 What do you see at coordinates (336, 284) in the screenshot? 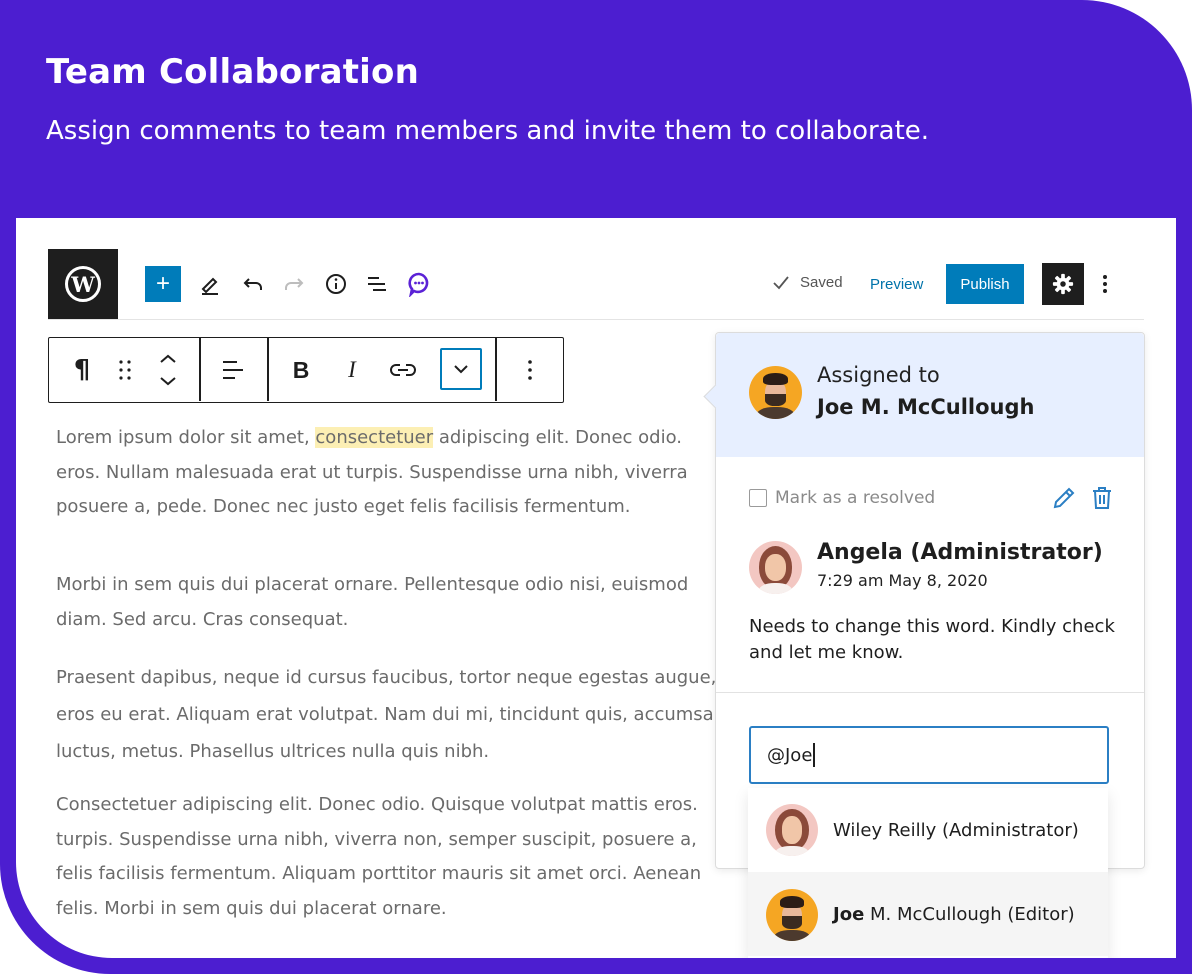
I see `info-icon` at bounding box center [336, 284].